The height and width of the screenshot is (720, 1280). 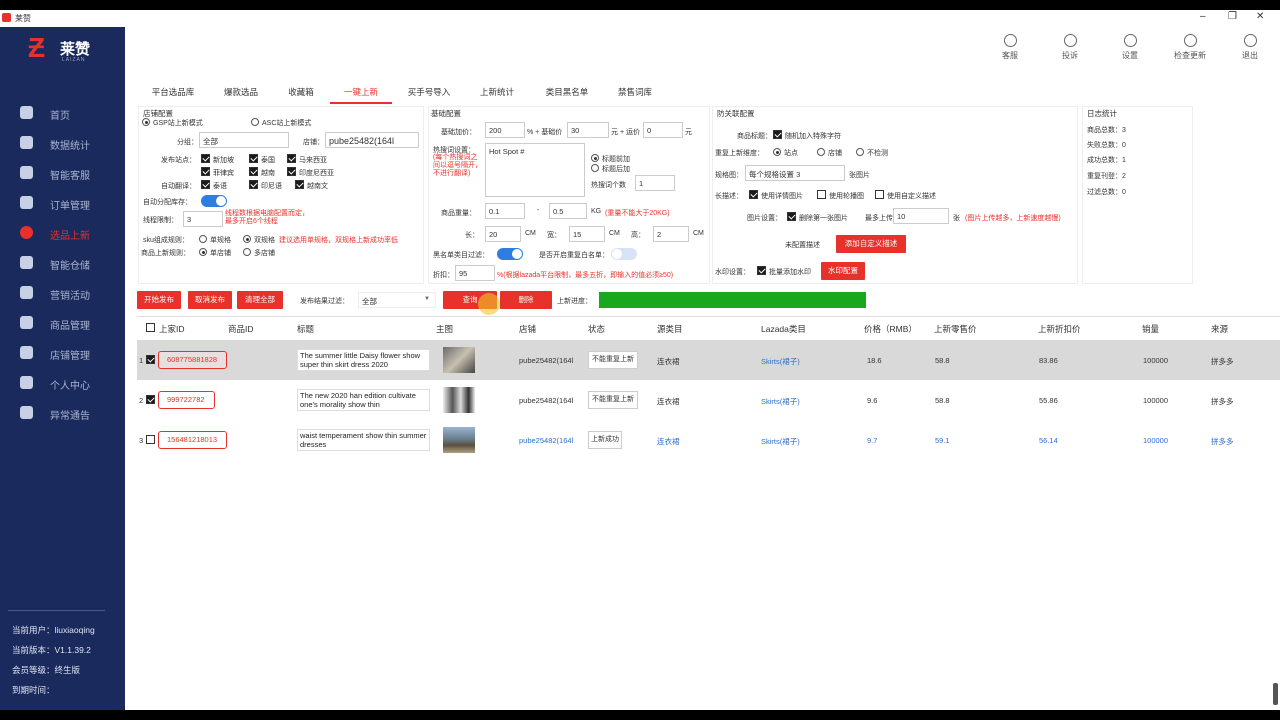 I want to click on suffix-radio, so click(x=595, y=168).